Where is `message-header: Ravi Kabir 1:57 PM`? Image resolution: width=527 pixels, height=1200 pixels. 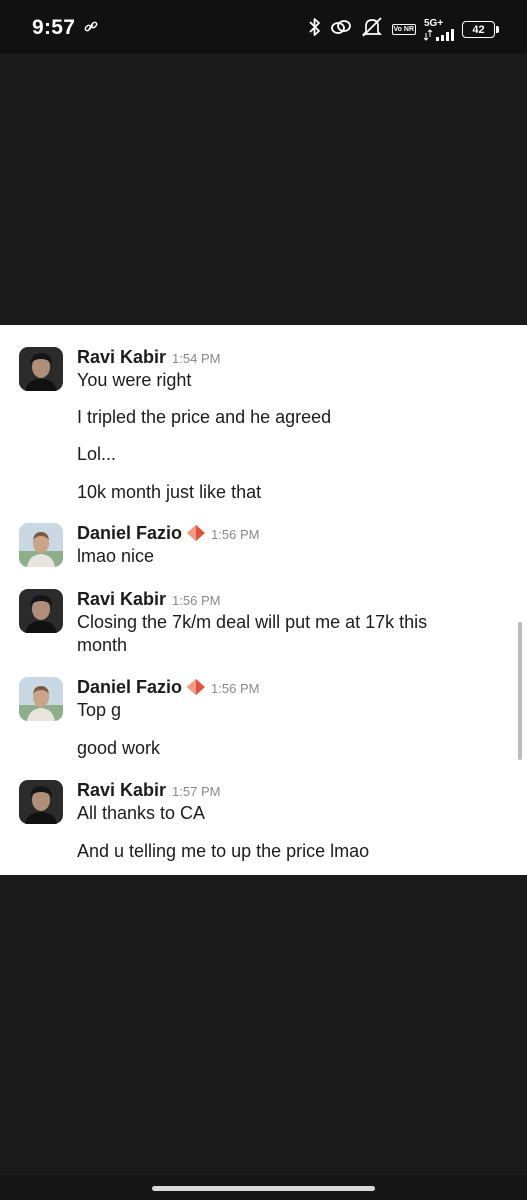 message-header: Ravi Kabir 1:57 PM is located at coordinates (148, 790).